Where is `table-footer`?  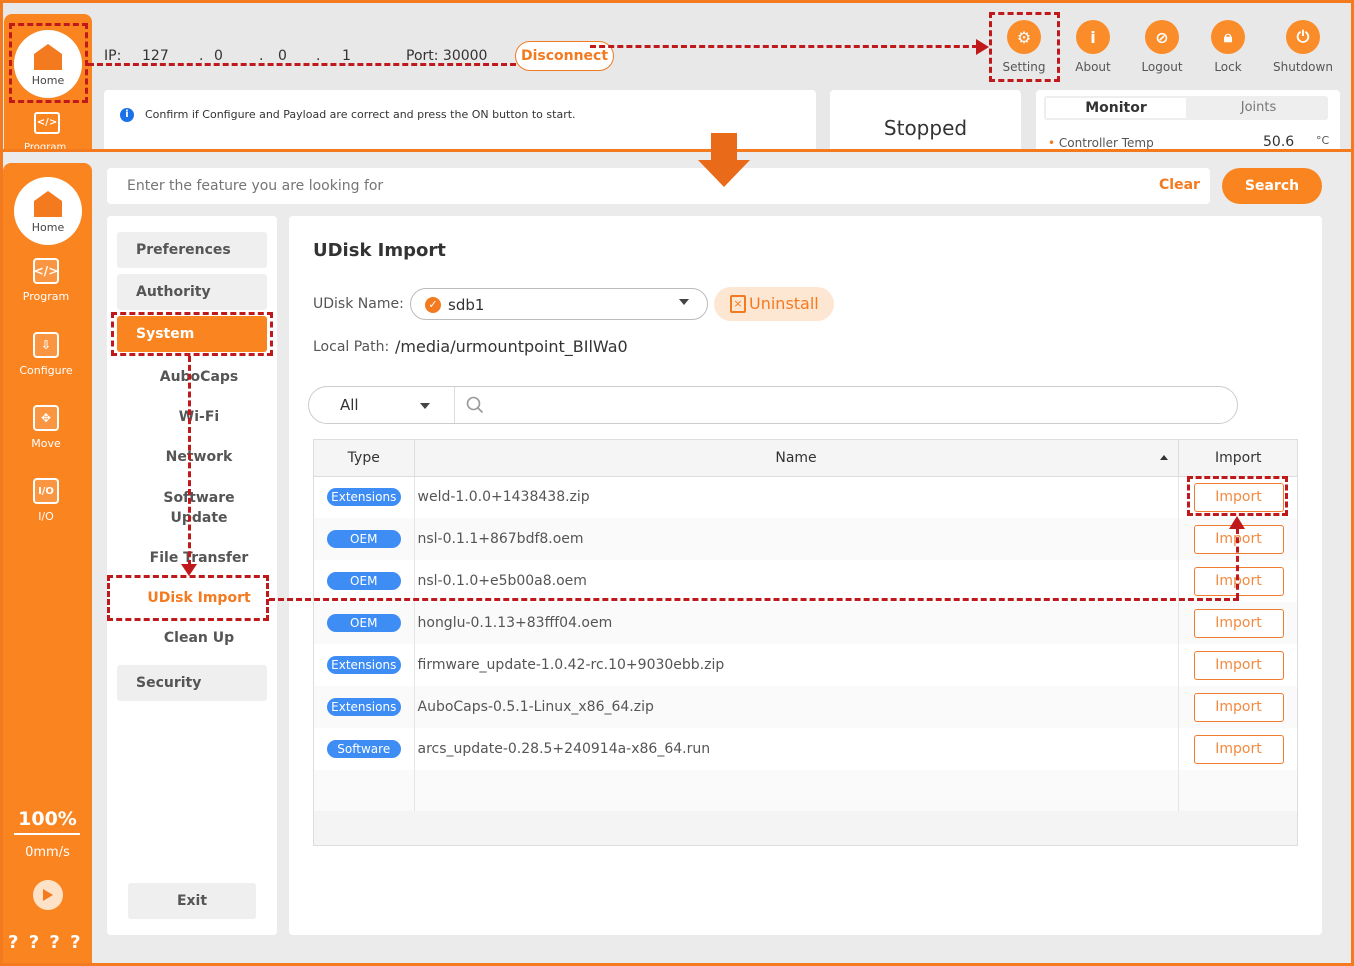 table-footer is located at coordinates (805, 828).